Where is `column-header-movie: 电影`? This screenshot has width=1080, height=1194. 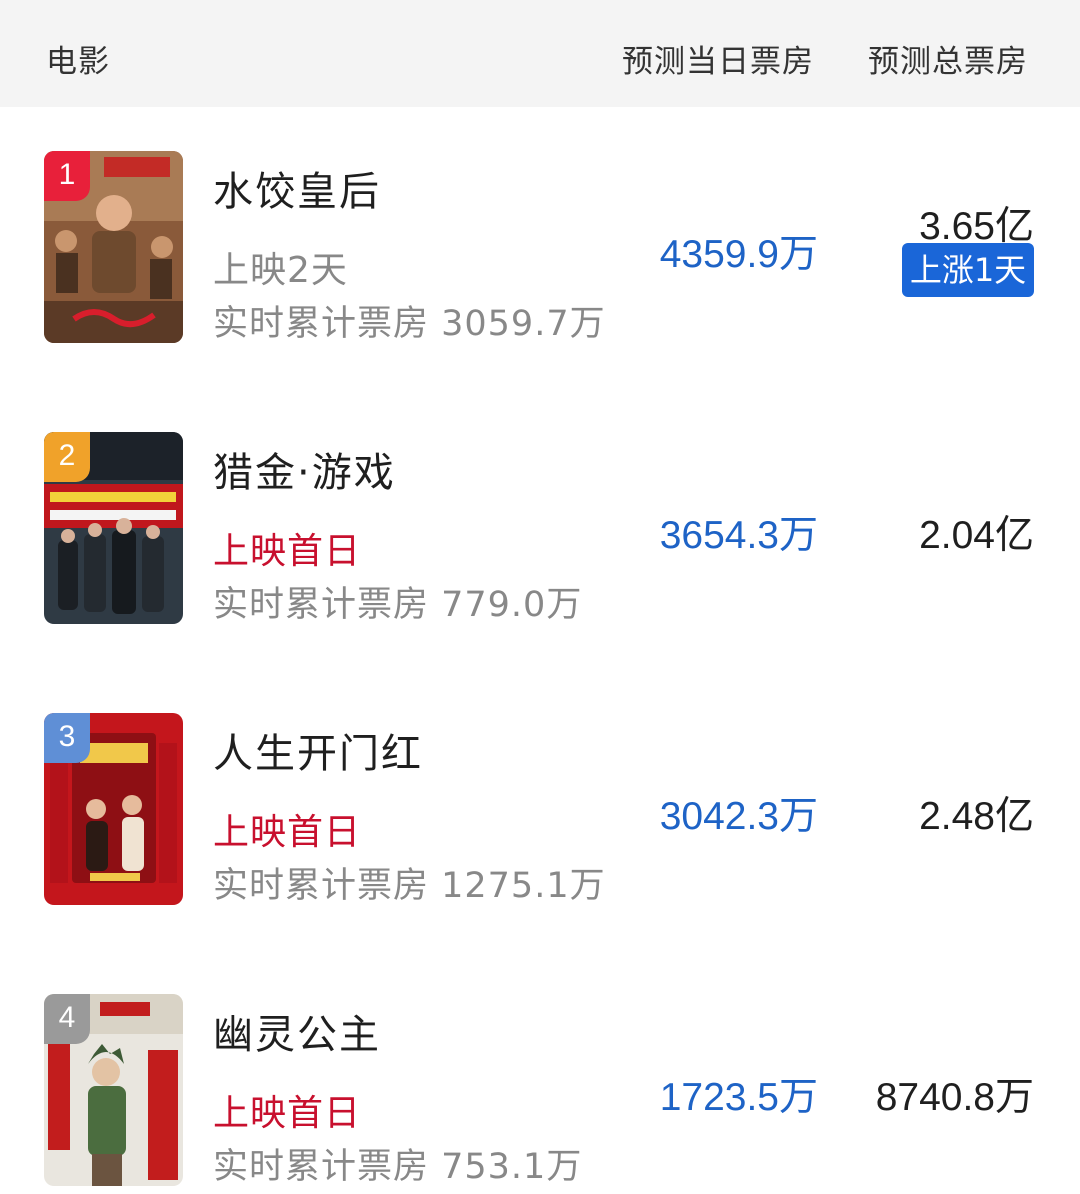
column-header-movie: 电影 is located at coordinates (78, 62).